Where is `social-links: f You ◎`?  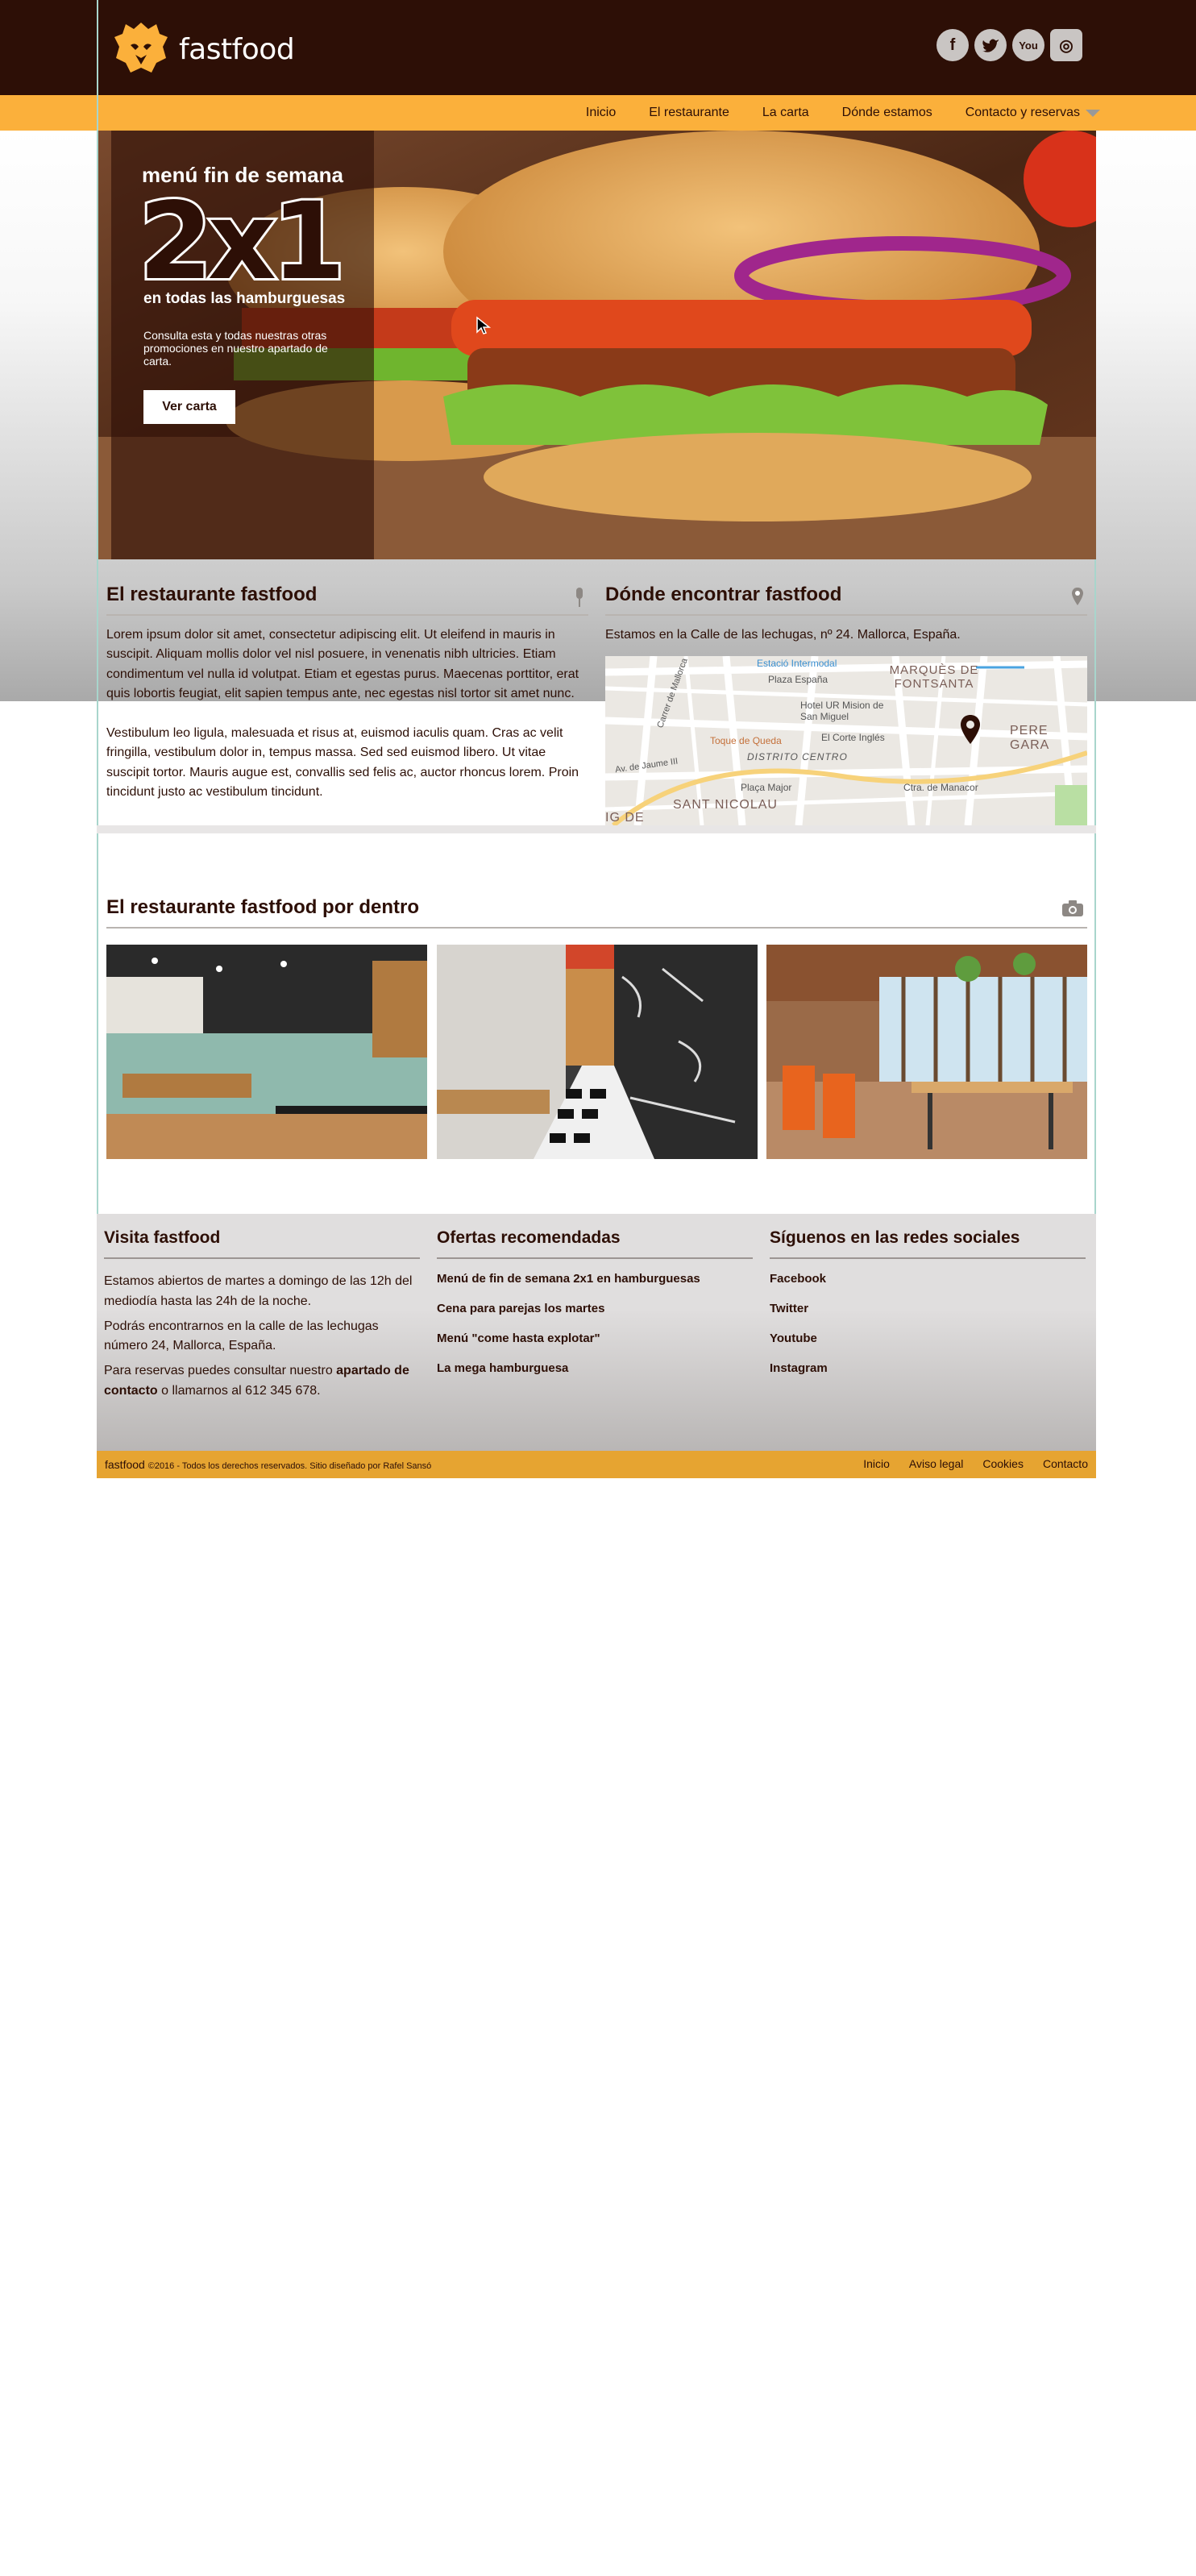
social-links: f You ◎ is located at coordinates (1009, 45).